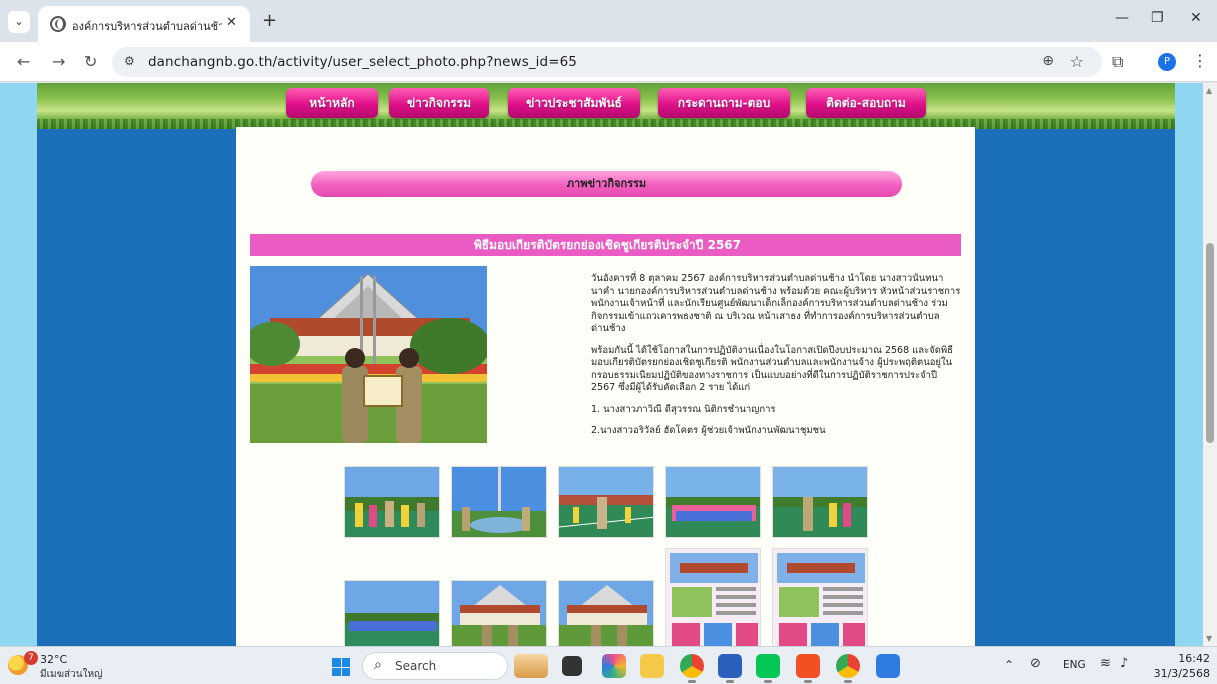  What do you see at coordinates (1210, 343) in the screenshot?
I see `scrollbar-thumb` at bounding box center [1210, 343].